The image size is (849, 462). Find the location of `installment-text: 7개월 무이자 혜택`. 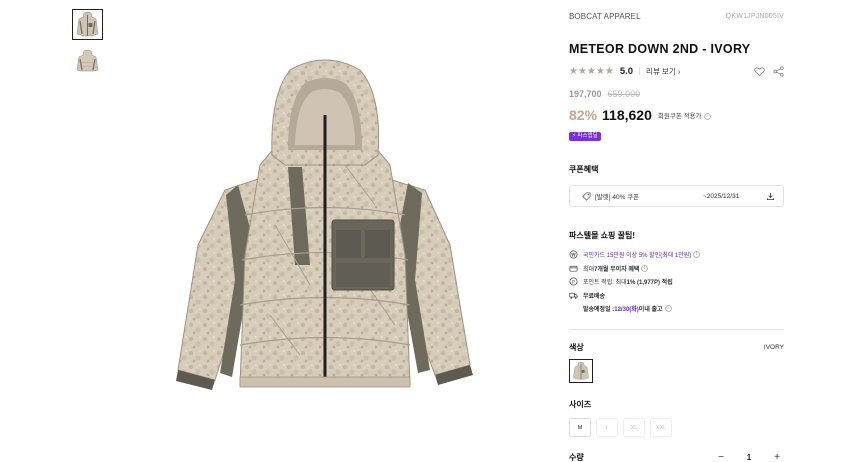

installment-text: 7개월 무이자 혜택 is located at coordinates (617, 269).